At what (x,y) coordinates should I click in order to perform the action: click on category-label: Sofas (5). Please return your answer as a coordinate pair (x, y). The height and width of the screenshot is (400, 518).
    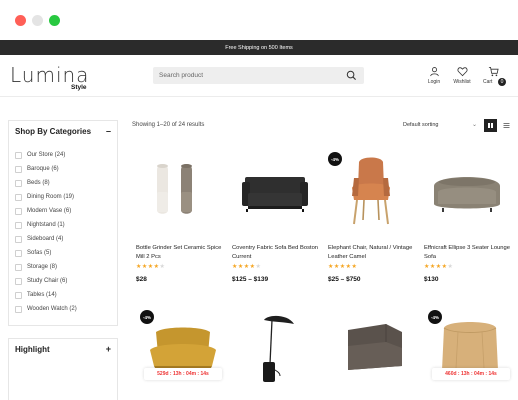
    Looking at the image, I should click on (39, 253).